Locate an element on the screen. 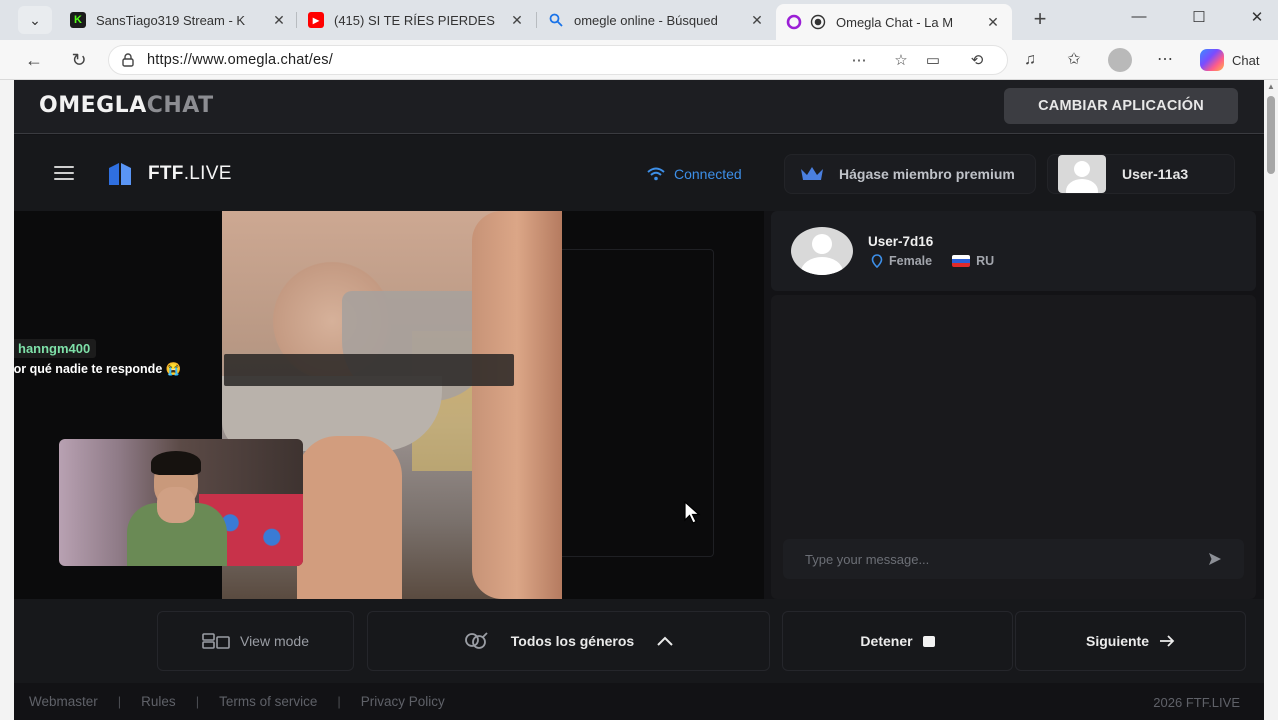  partner-gender: Female is located at coordinates (911, 261).